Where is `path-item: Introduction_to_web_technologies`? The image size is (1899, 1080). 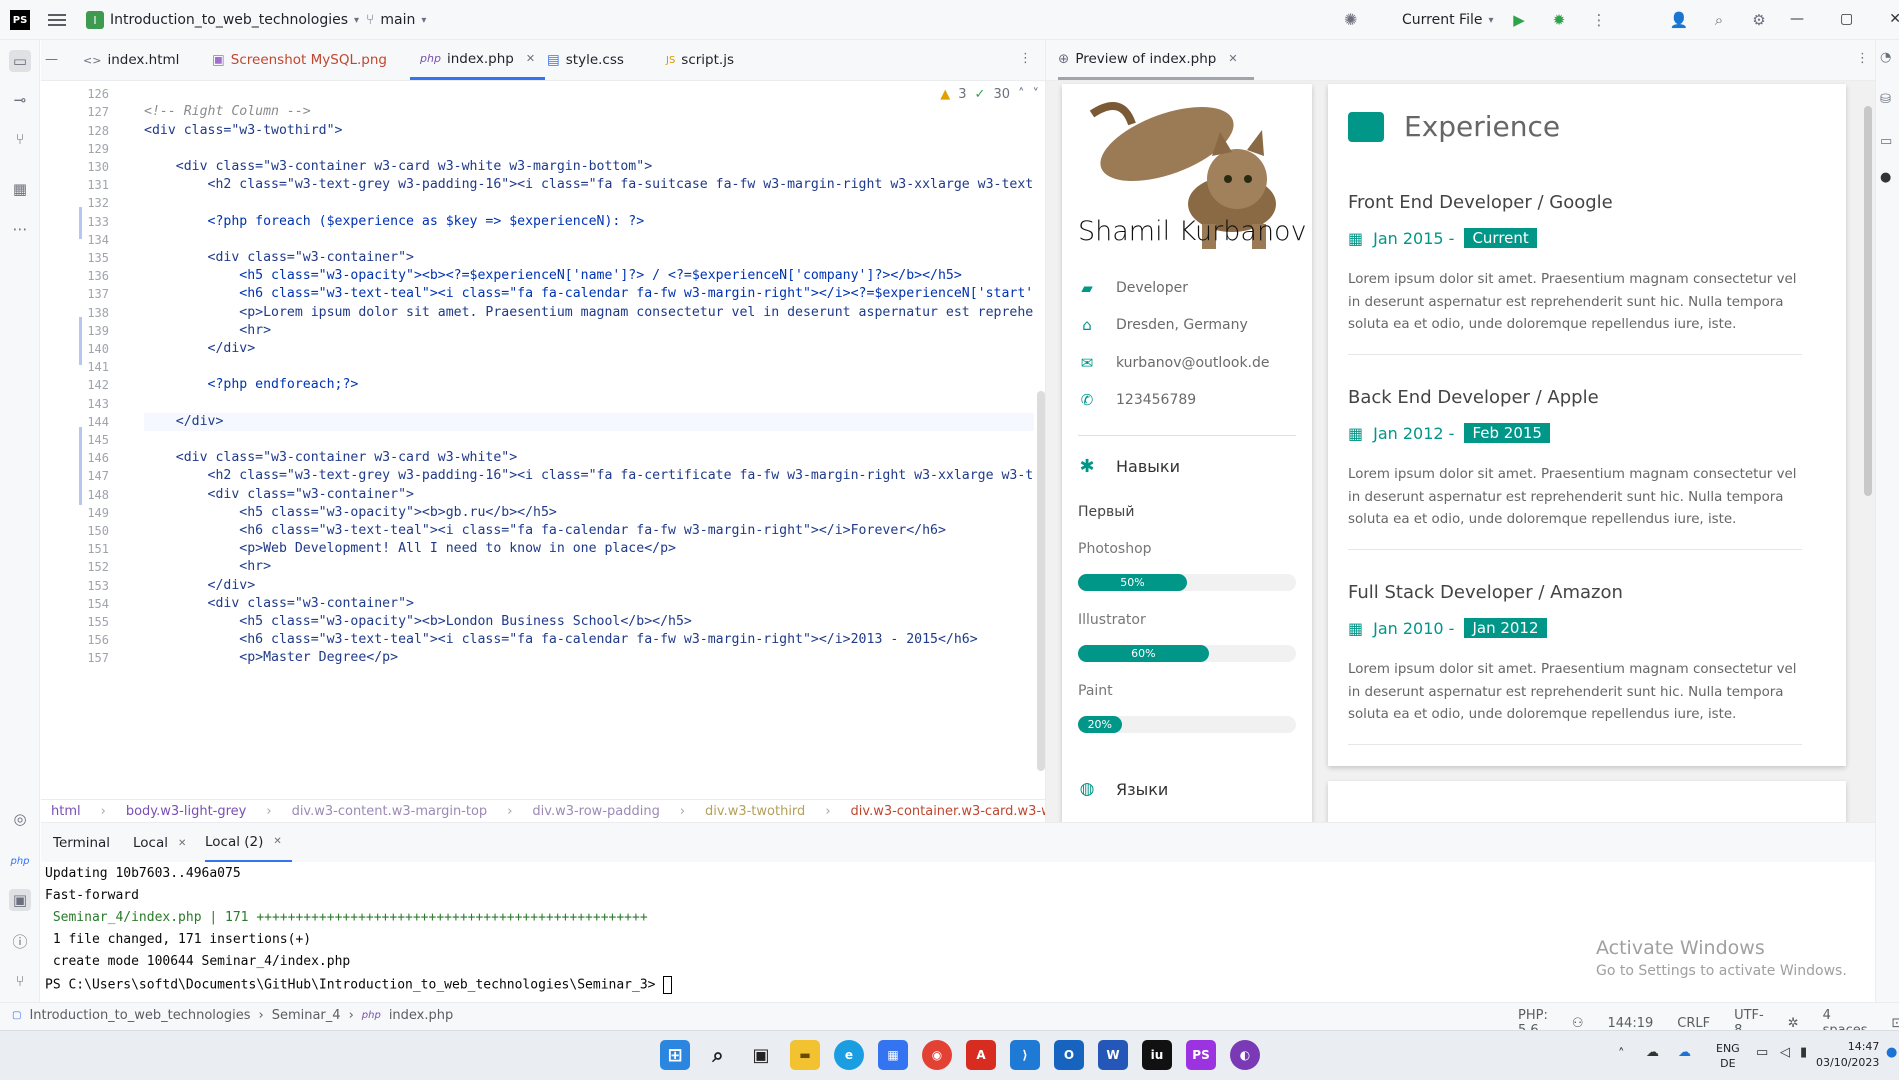 path-item: Introduction_to_web_technologies is located at coordinates (139, 1015).